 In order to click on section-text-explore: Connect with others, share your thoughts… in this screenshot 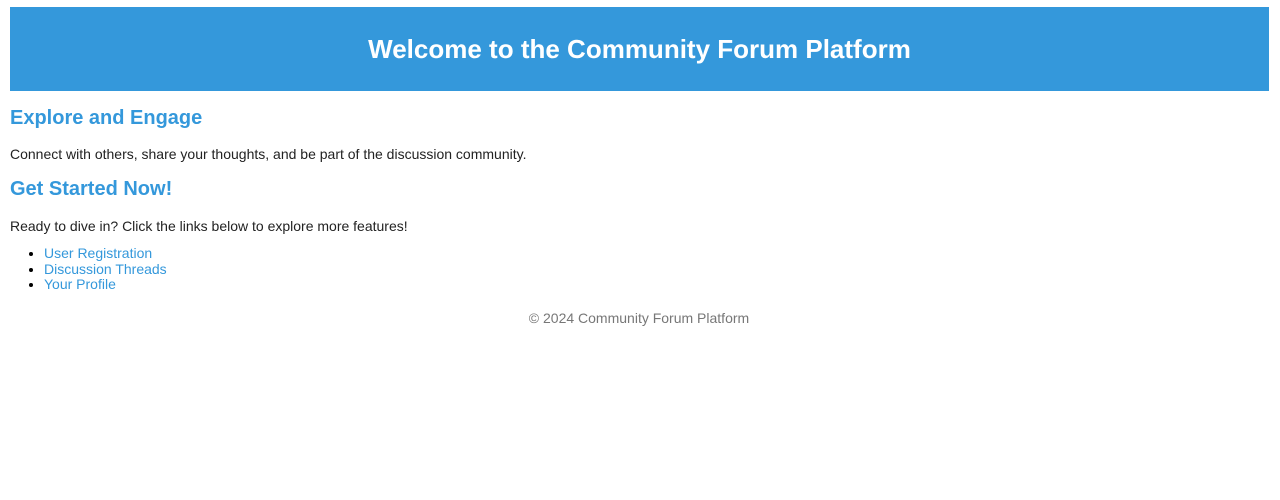, I will do `click(268, 154)`.